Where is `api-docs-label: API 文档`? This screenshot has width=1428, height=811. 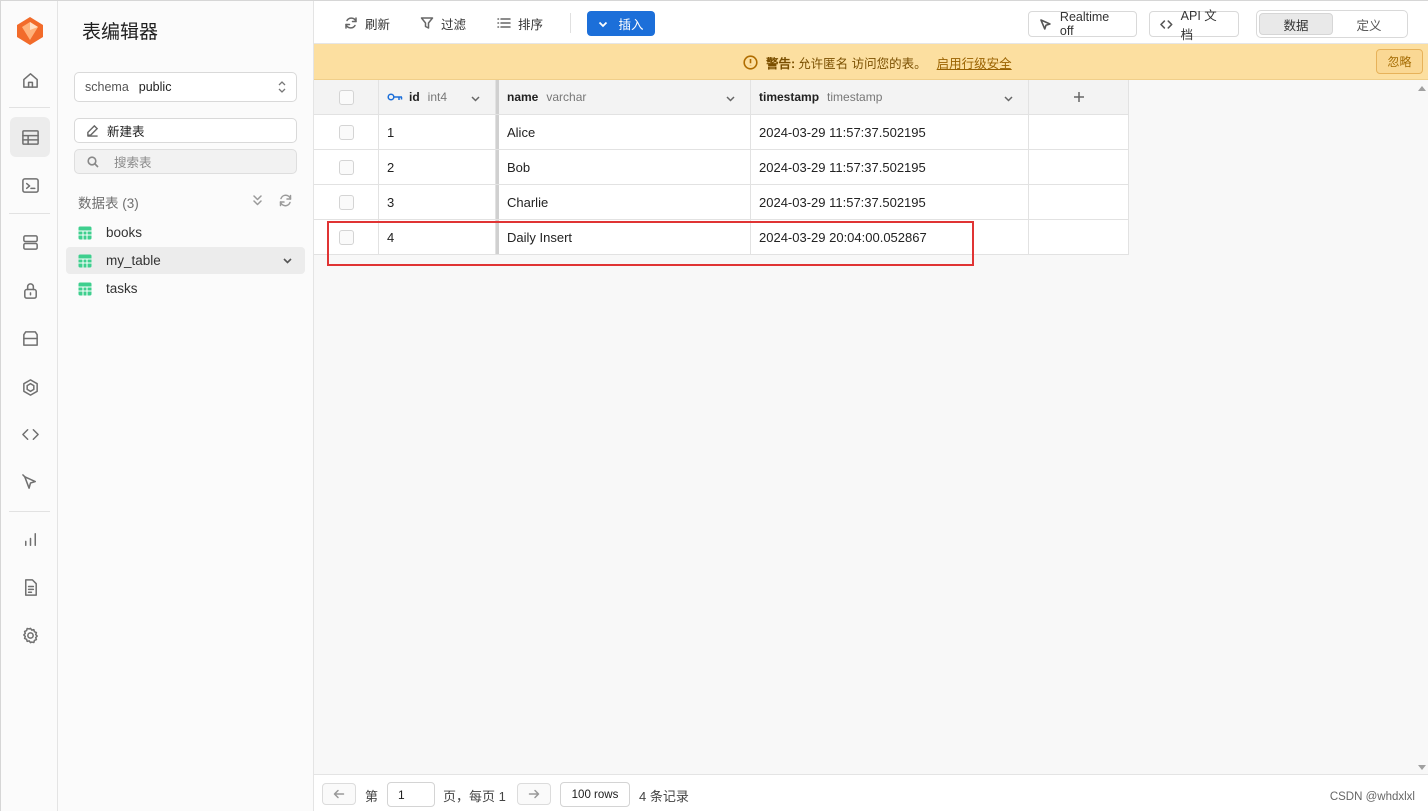
api-docs-label: API 文档 is located at coordinates (1198, 25).